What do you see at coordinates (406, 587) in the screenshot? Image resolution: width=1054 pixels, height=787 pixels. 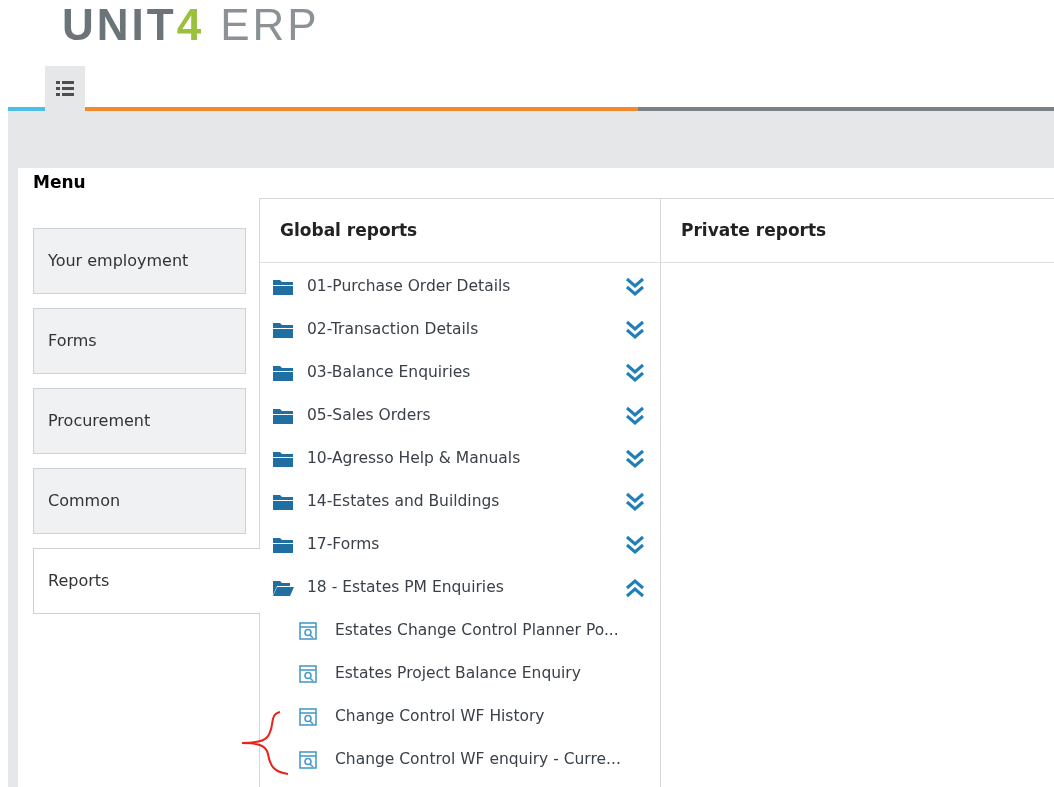 I see `folder-label: 18 - Estates PM Enquiries` at bounding box center [406, 587].